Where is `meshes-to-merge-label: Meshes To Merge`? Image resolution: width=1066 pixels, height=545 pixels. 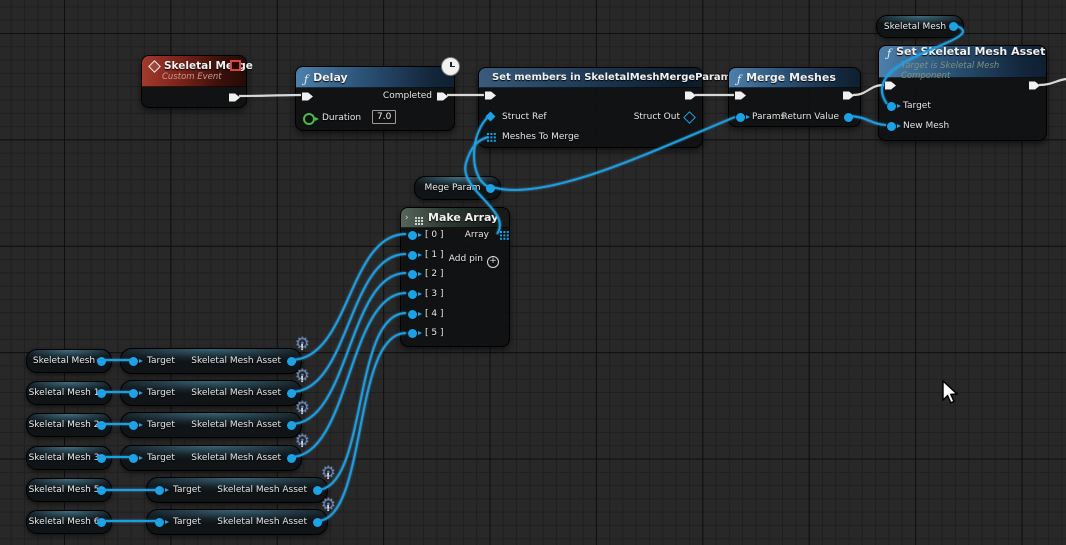
meshes-to-merge-label: Meshes To Merge is located at coordinates (541, 137).